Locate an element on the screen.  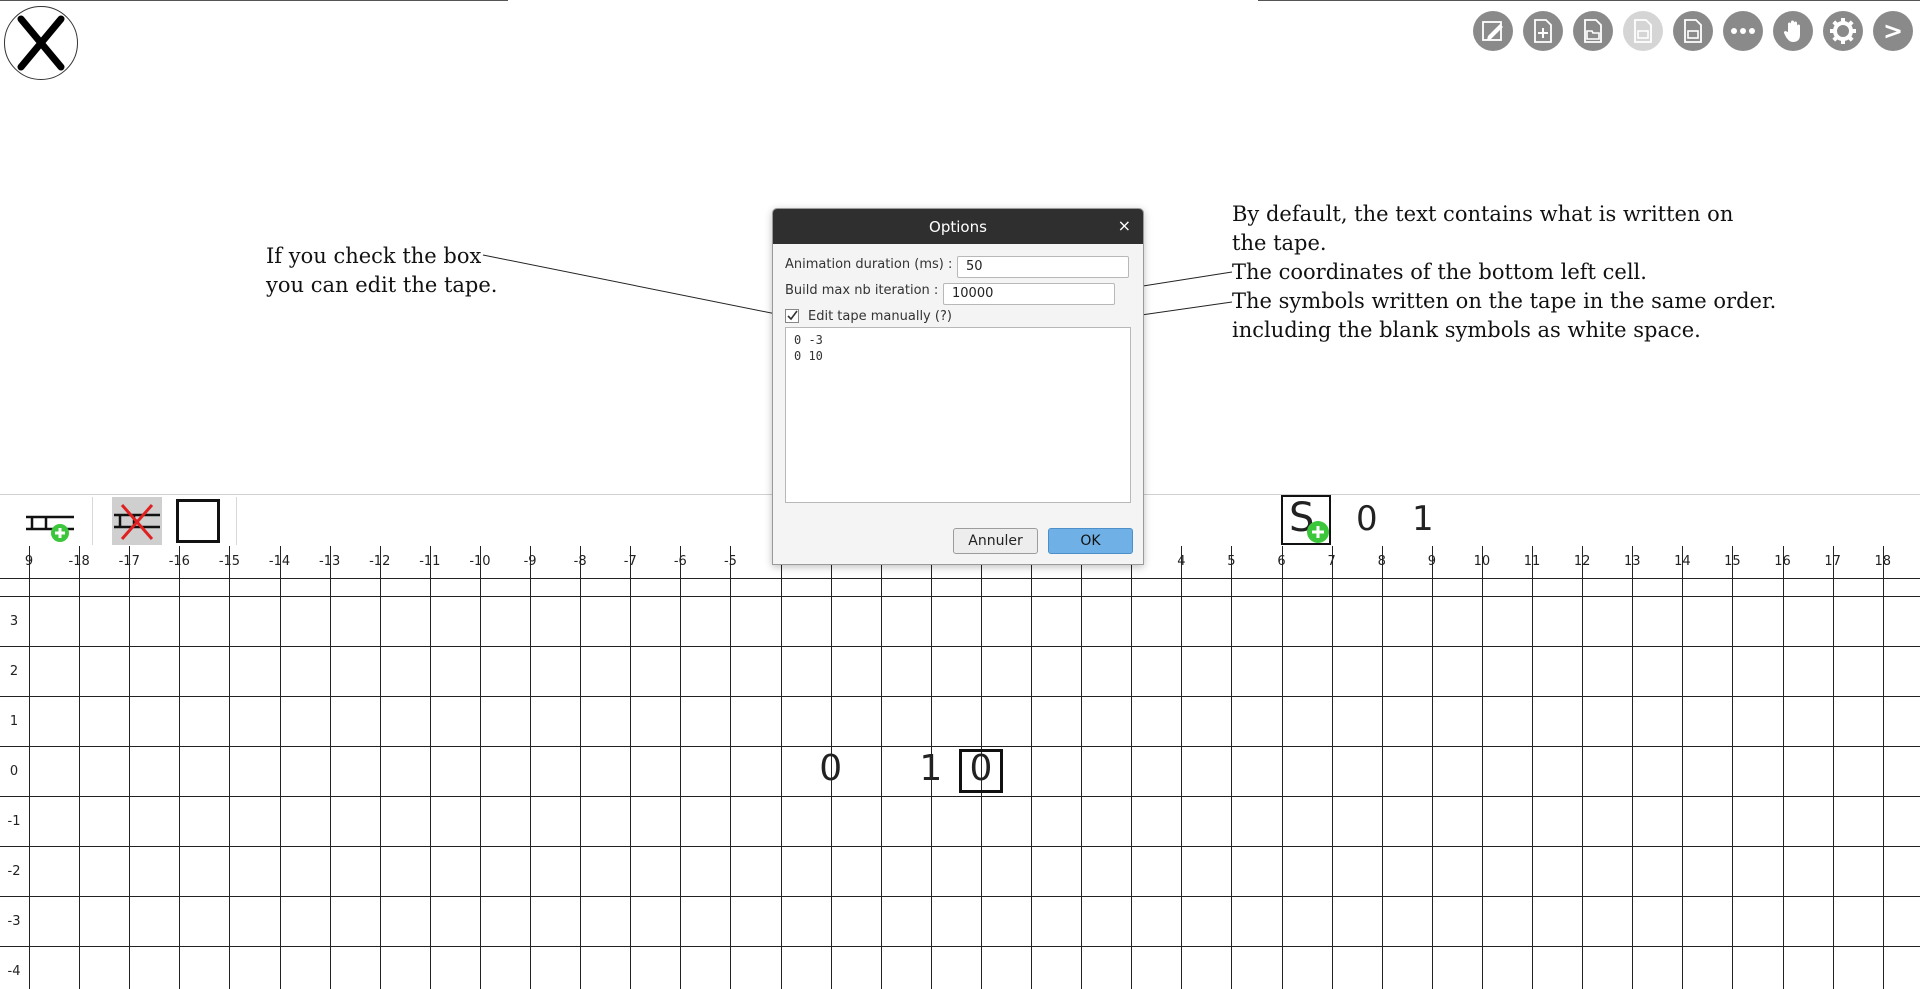
symbol-1: 1 is located at coordinates (1423, 519).